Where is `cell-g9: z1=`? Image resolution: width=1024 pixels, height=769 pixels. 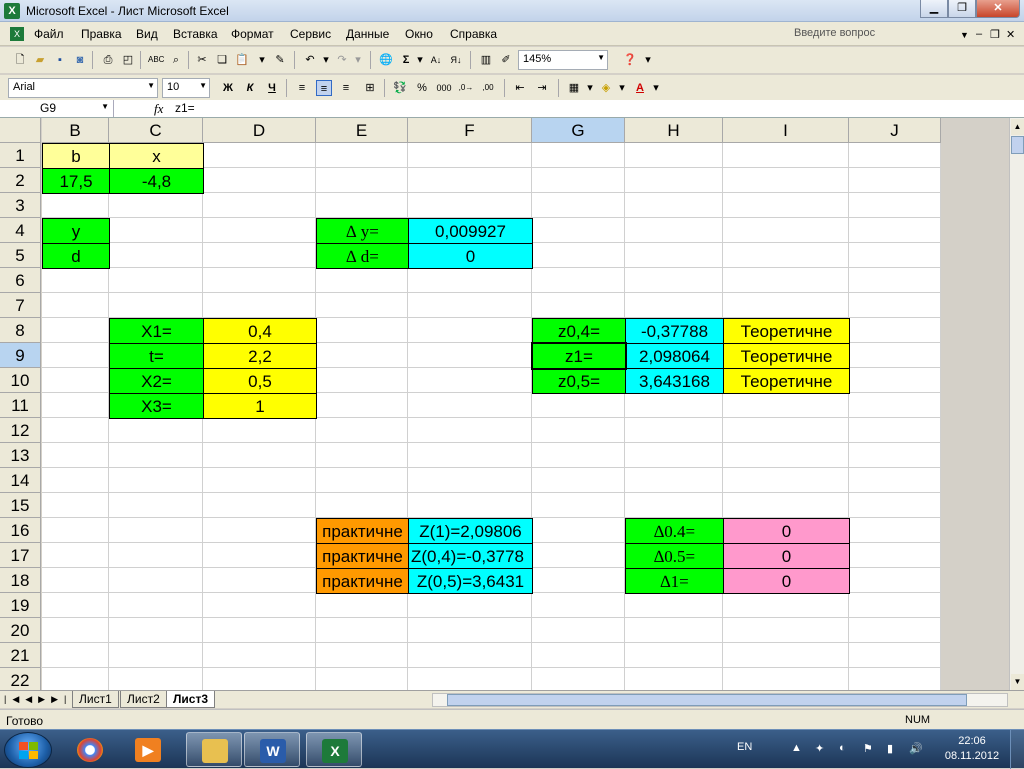
cell-g9: z1= is located at coordinates (579, 356).